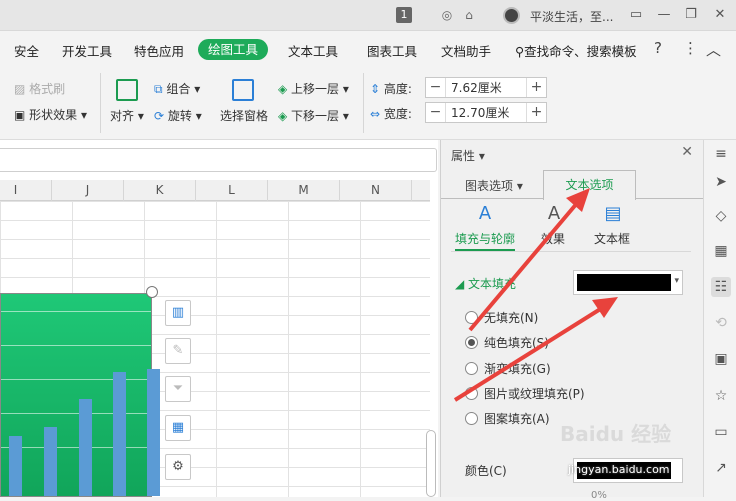 The width and height of the screenshot is (736, 501). Describe the element at coordinates (178, 313) in the screenshot. I see `chart-elements-icon: ▥` at that location.